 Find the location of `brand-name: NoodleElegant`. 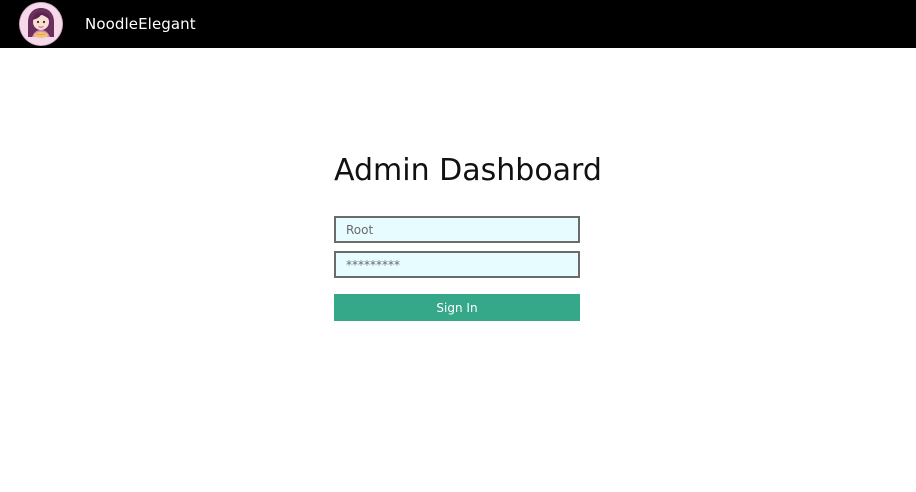

brand-name: NoodleElegant is located at coordinates (140, 24).